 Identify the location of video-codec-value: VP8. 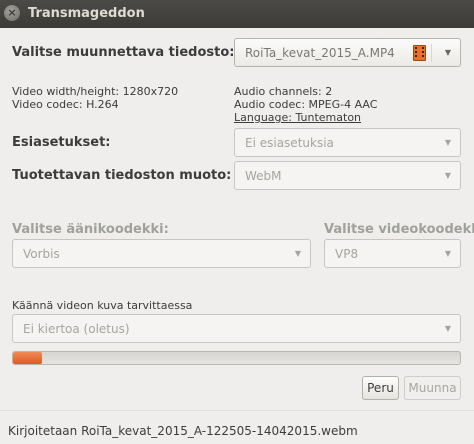
(347, 254).